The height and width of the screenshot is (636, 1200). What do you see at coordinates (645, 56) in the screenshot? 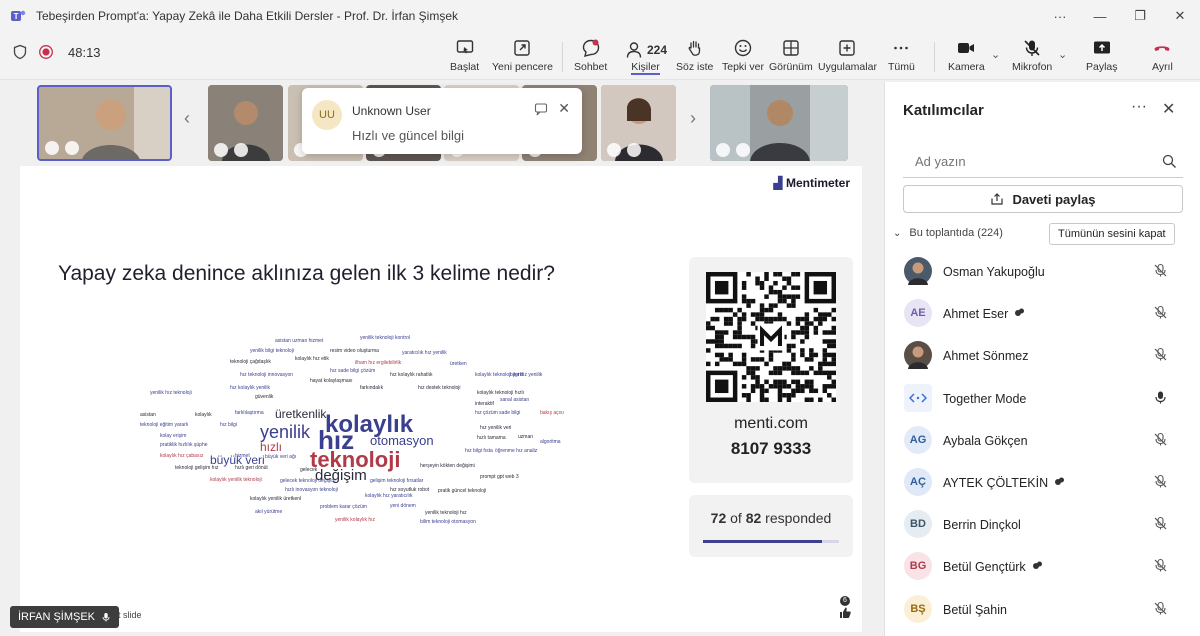
I see `people-button: 224 Kişiler` at bounding box center [645, 56].